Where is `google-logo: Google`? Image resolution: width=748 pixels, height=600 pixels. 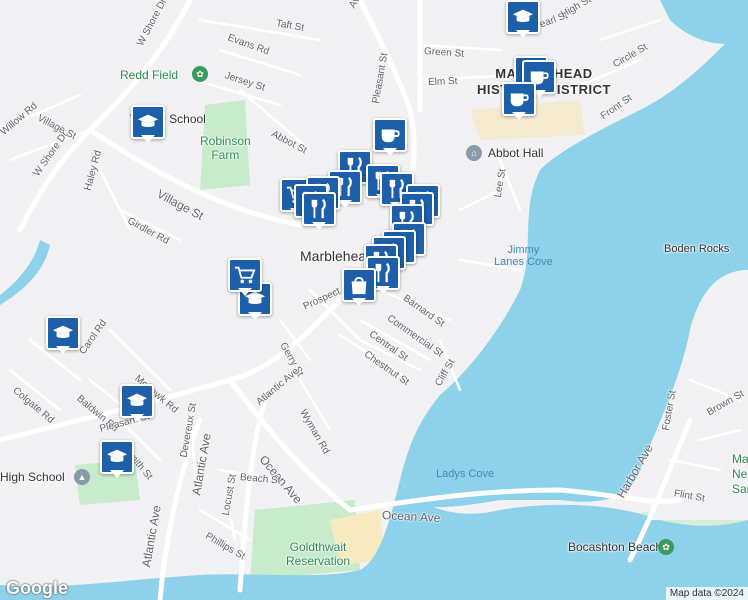
google-logo: Google is located at coordinates (37, 588).